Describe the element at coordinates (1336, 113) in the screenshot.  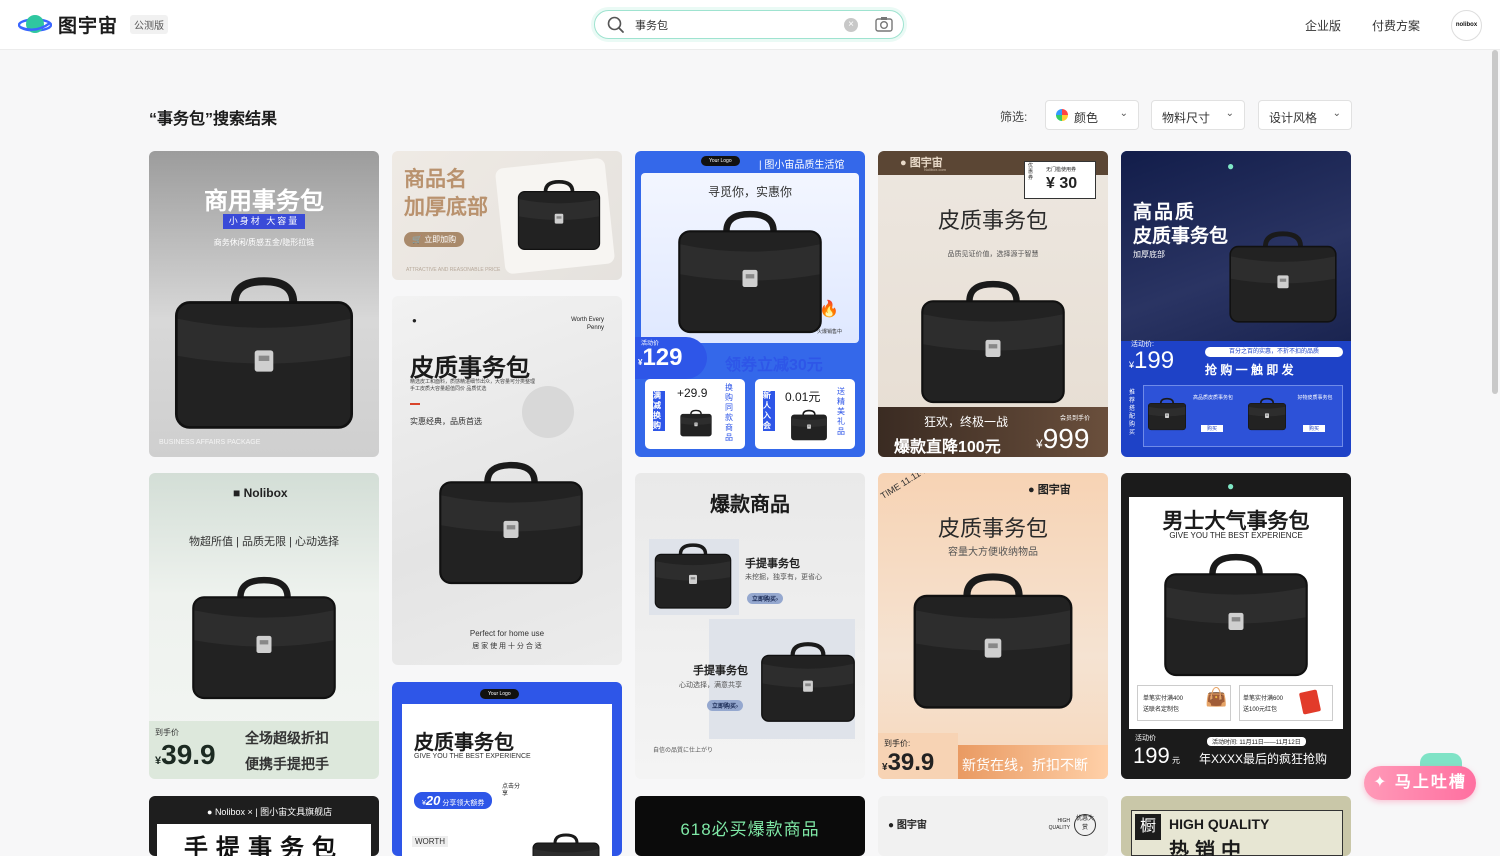
I see `chevron-down-icon: ⌄` at that location.